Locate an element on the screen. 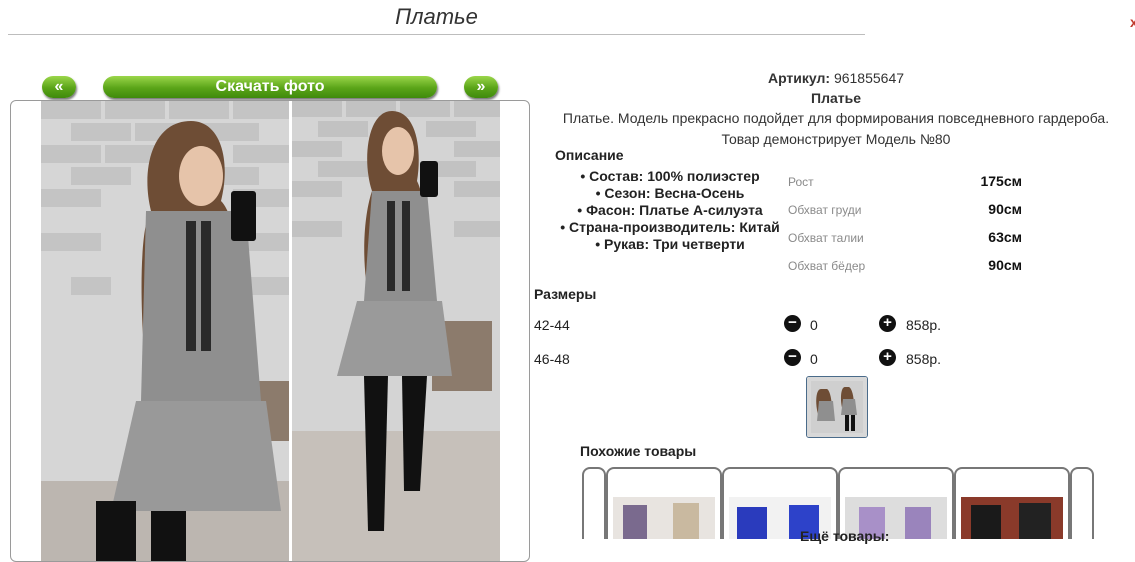 The height and width of the screenshot is (562, 1135). measurement-row: Рост 175см is located at coordinates (908, 187).